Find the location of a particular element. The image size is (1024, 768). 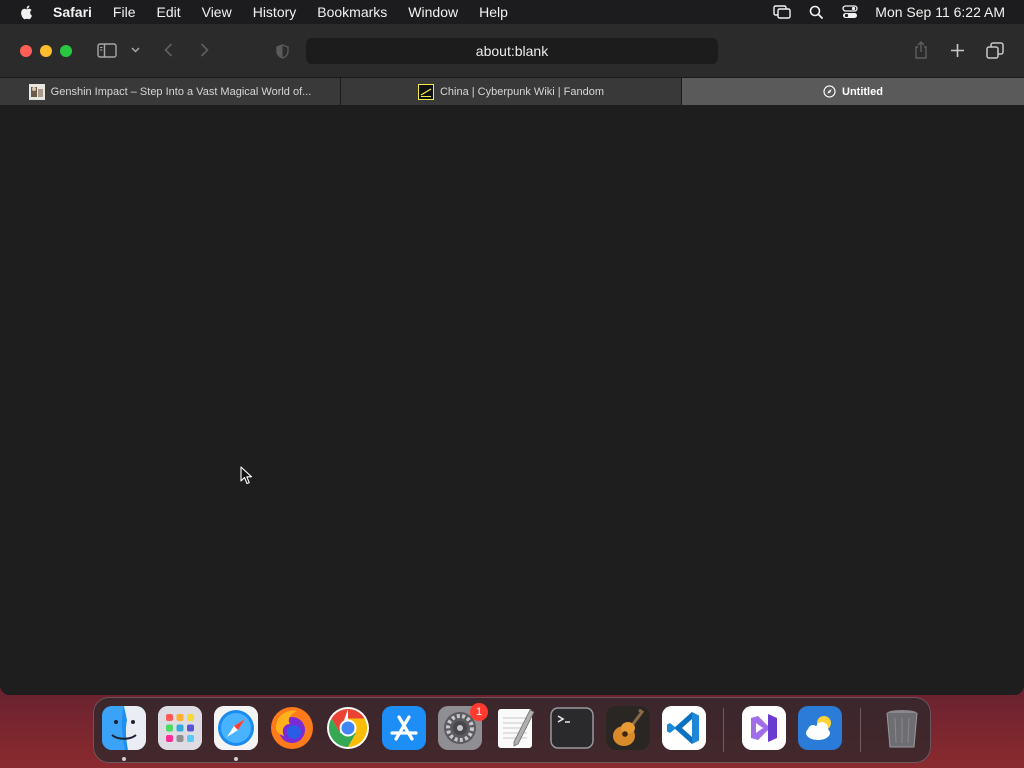

privacy-shield-icon is located at coordinates (282, 51).